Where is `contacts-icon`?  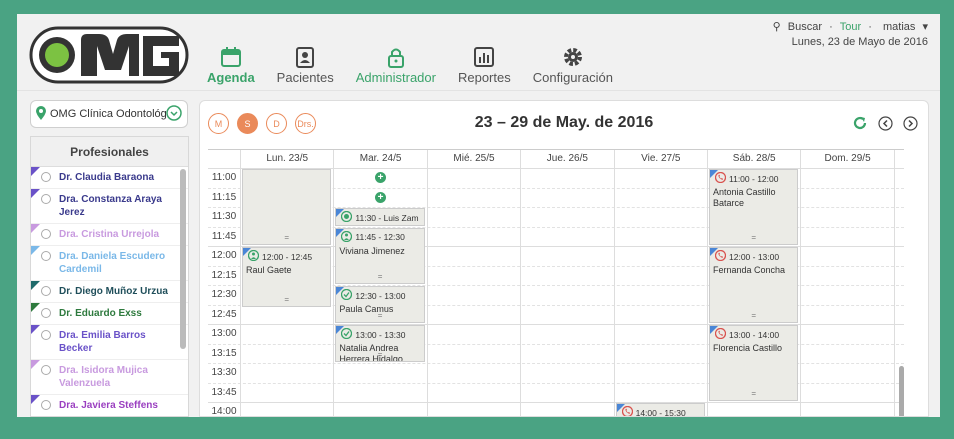 contacts-icon is located at coordinates (305, 57).